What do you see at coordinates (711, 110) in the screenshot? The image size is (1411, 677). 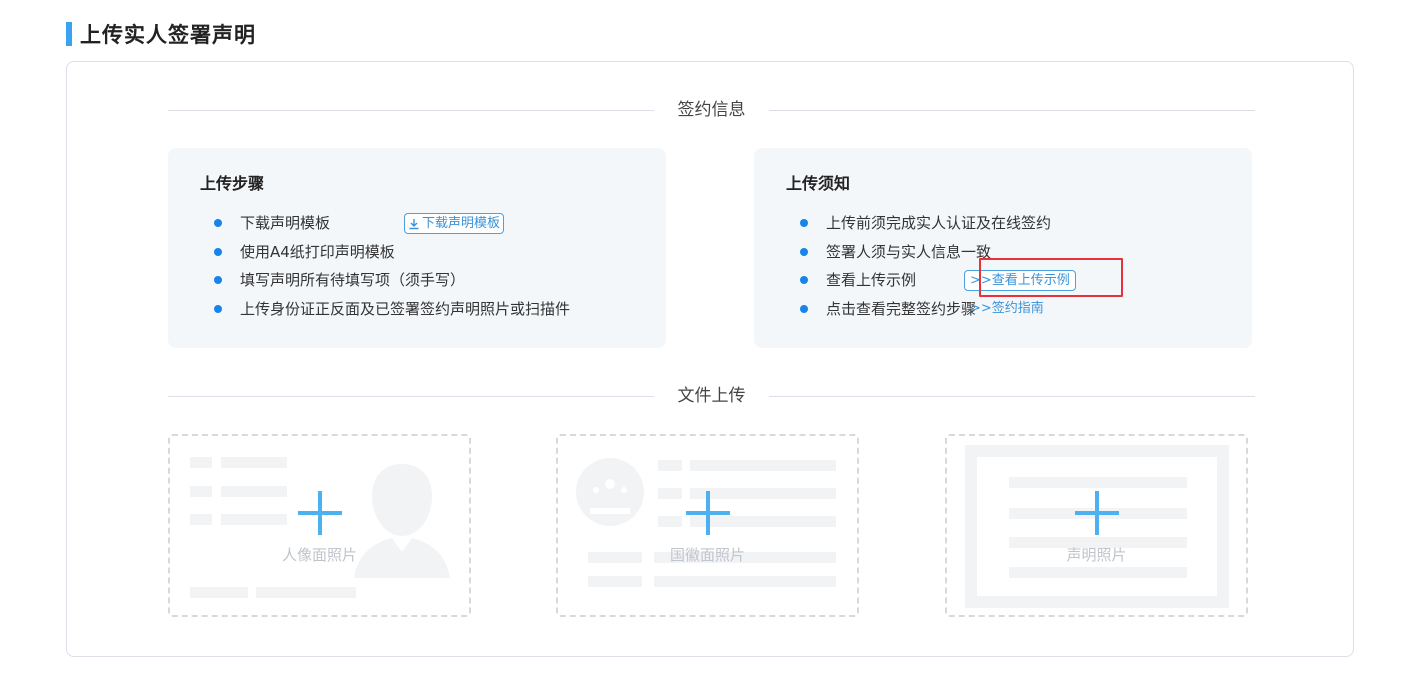 I see `section-divider-sign-info: 签约信息` at bounding box center [711, 110].